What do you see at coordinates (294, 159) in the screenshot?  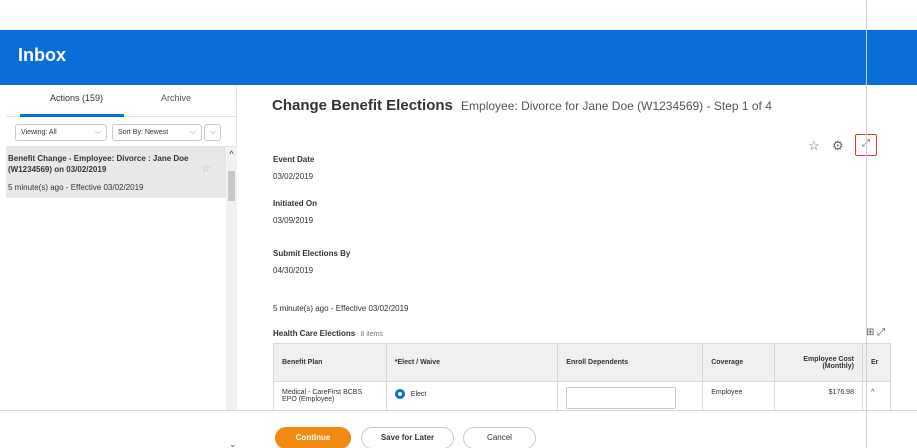 I see `field-label-event-date: Event Date` at bounding box center [294, 159].